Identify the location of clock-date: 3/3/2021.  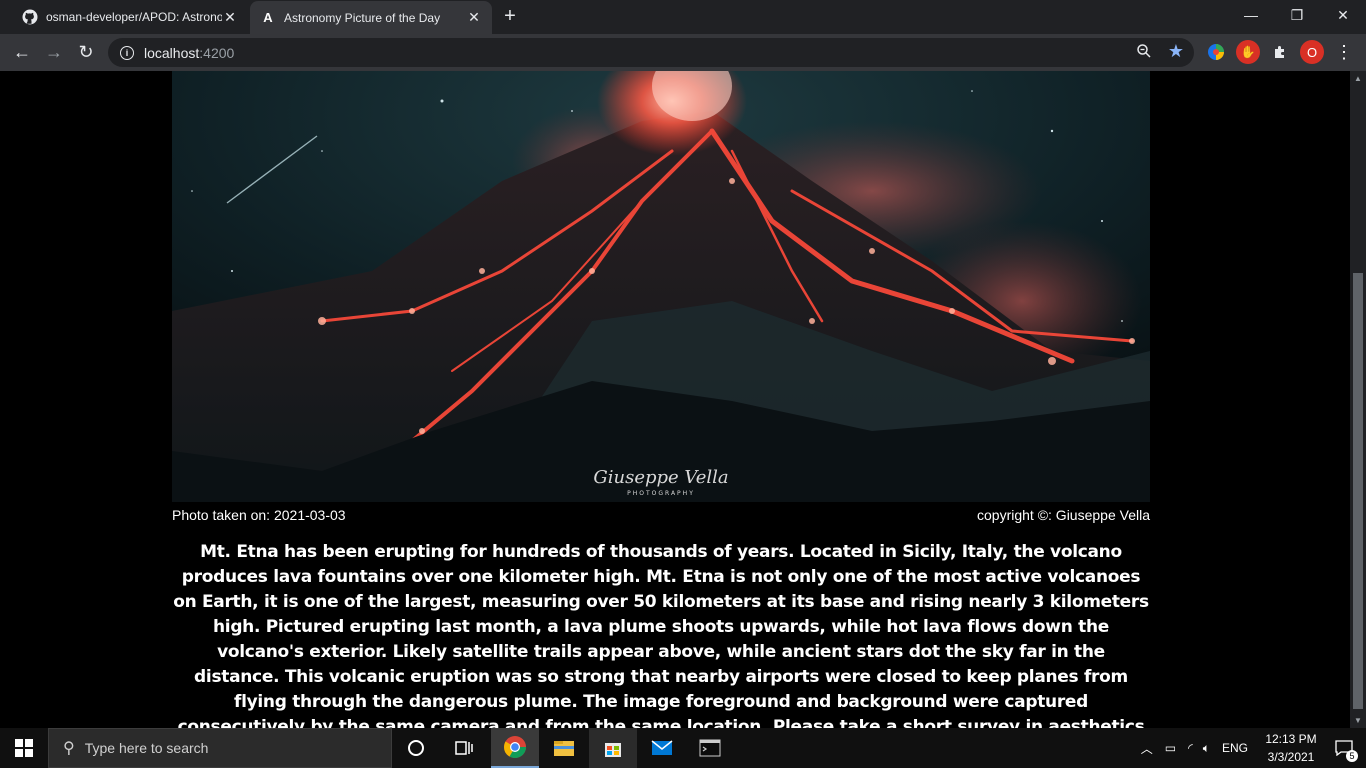
(1291, 757).